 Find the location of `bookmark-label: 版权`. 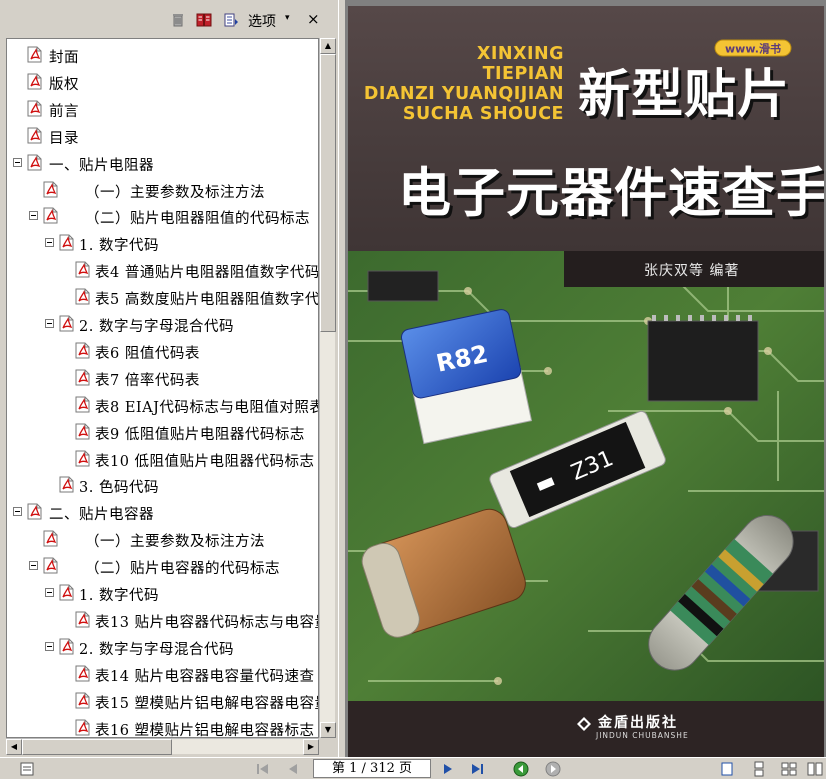

bookmark-label: 版权 is located at coordinates (64, 84).